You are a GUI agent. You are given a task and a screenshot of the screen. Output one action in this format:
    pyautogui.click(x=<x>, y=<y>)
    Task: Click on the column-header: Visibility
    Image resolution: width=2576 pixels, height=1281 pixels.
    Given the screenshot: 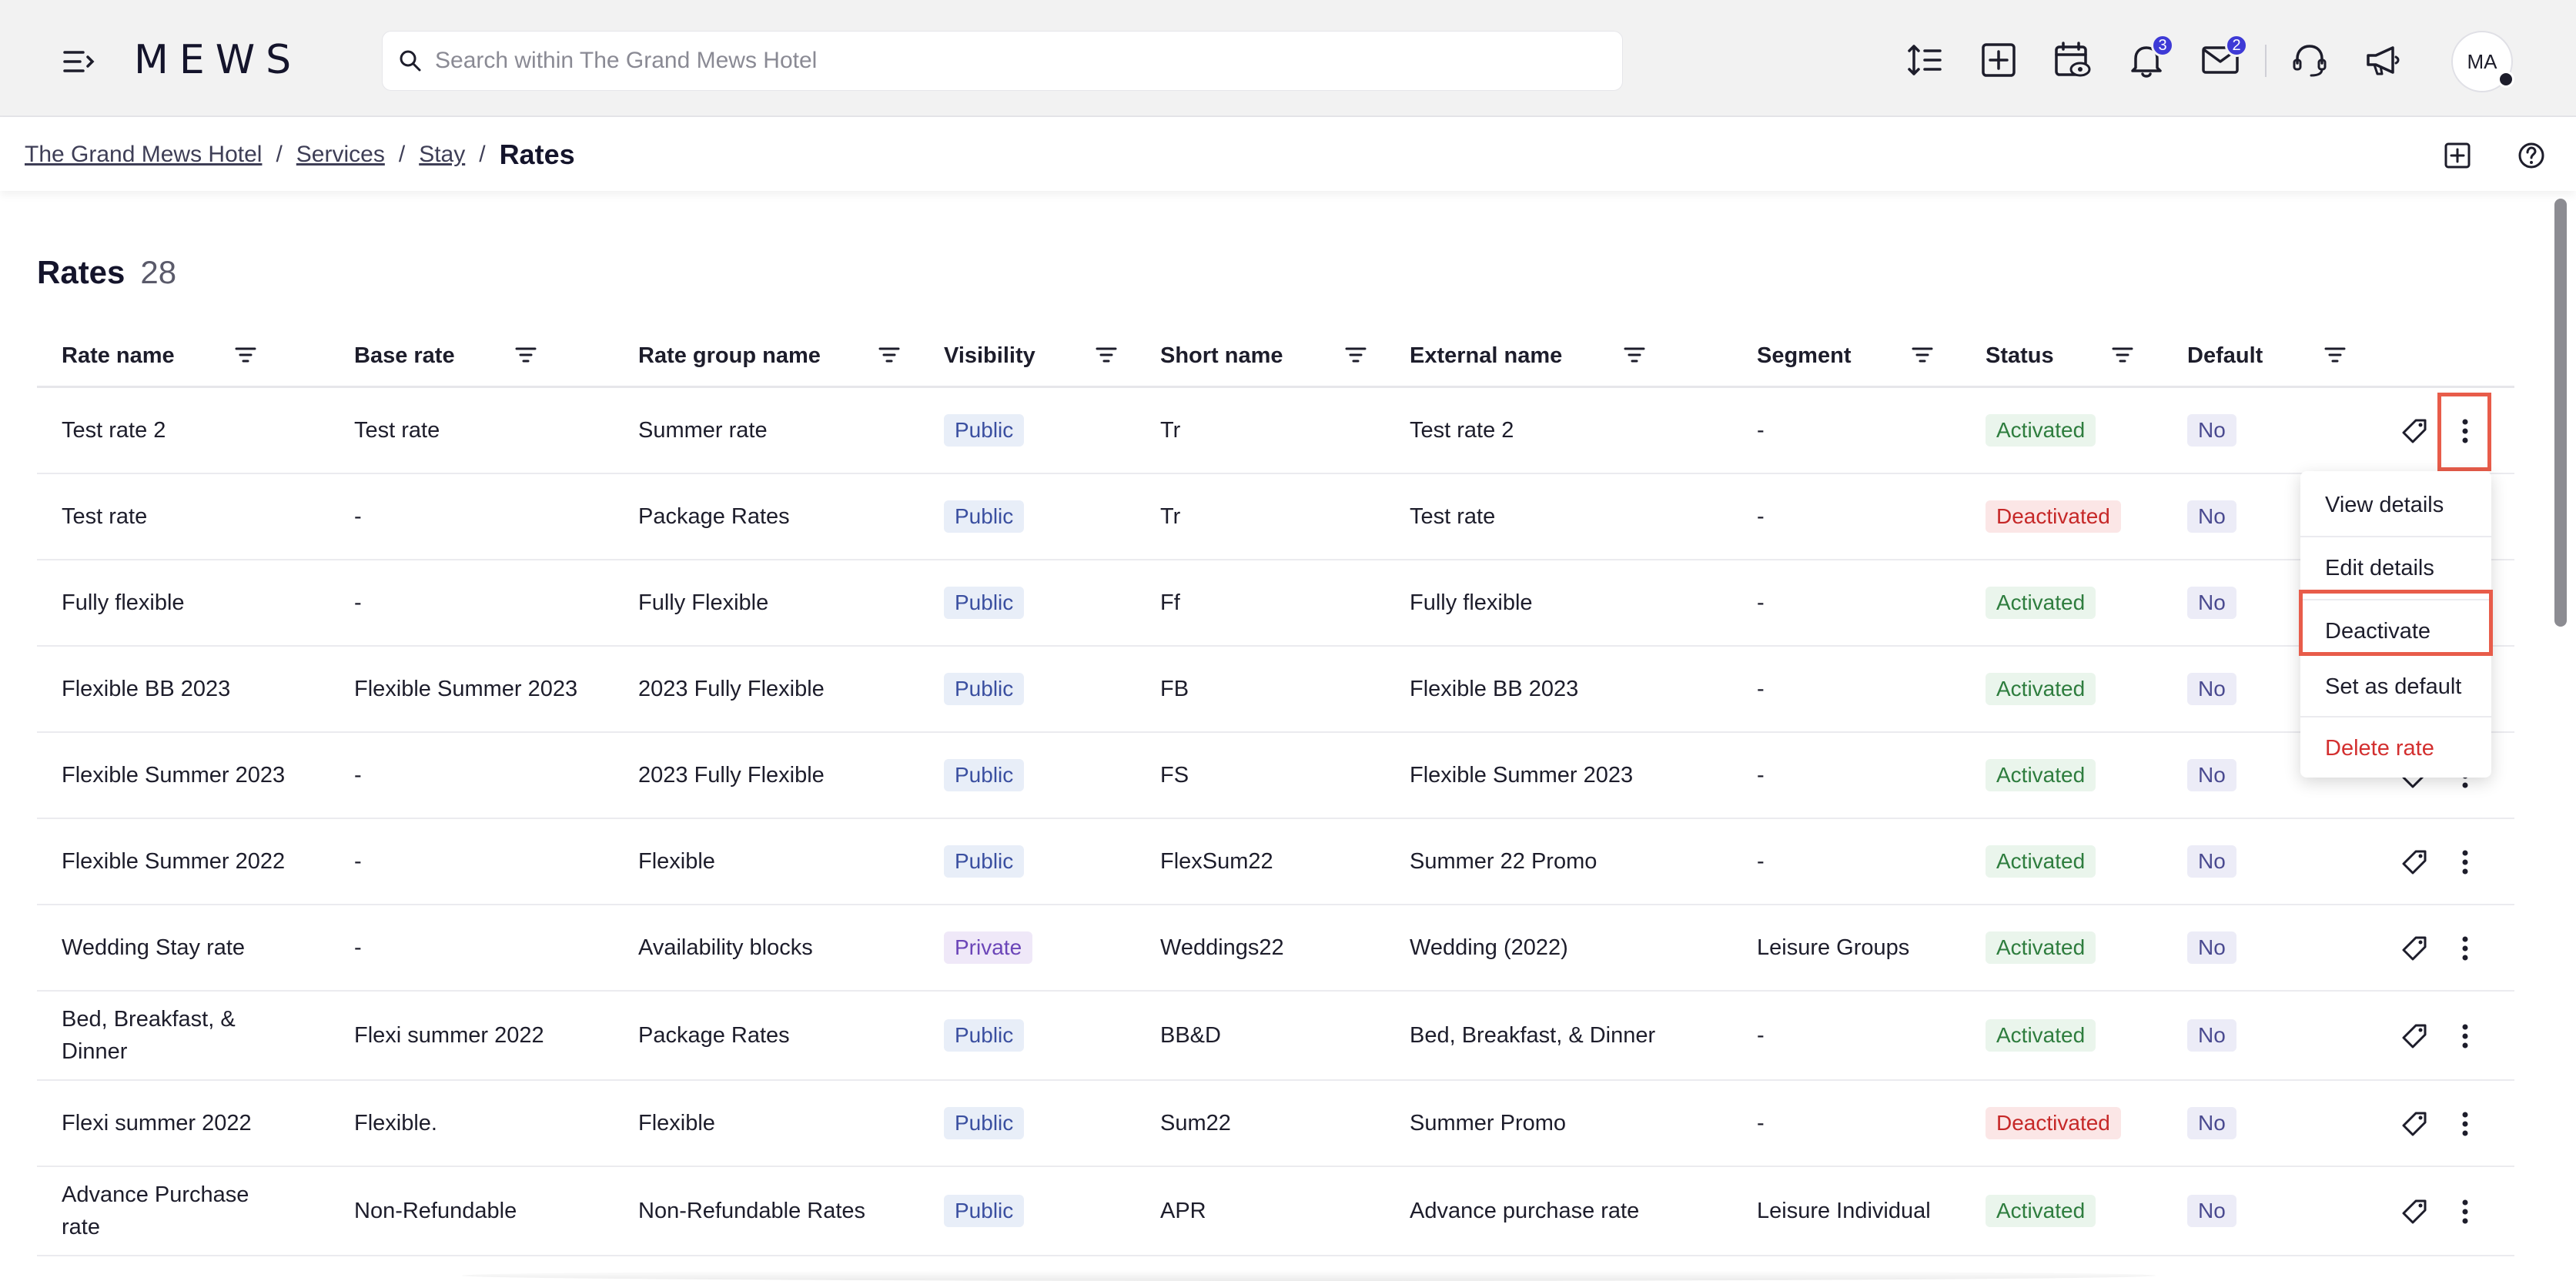 What is the action you would take?
    pyautogui.click(x=990, y=356)
    